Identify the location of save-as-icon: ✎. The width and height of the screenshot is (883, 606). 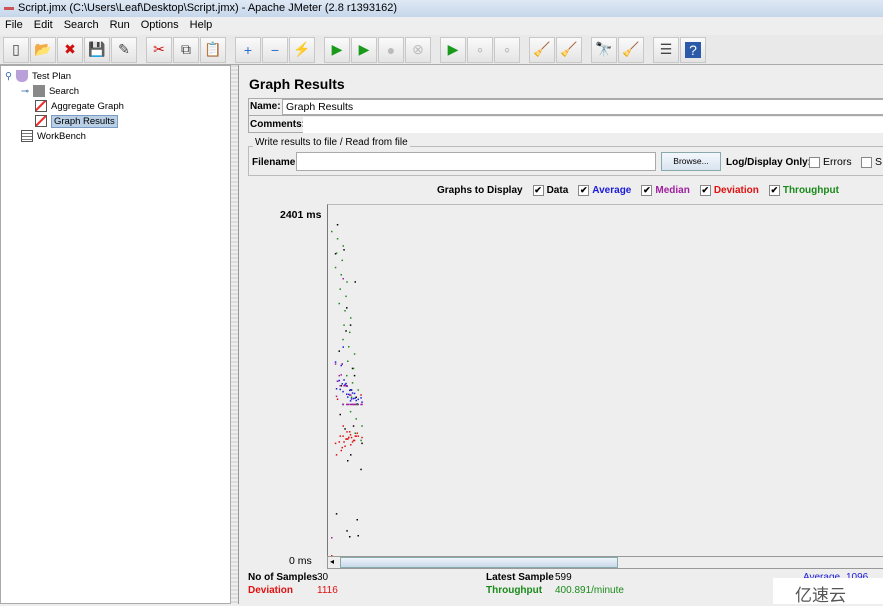
(124, 49).